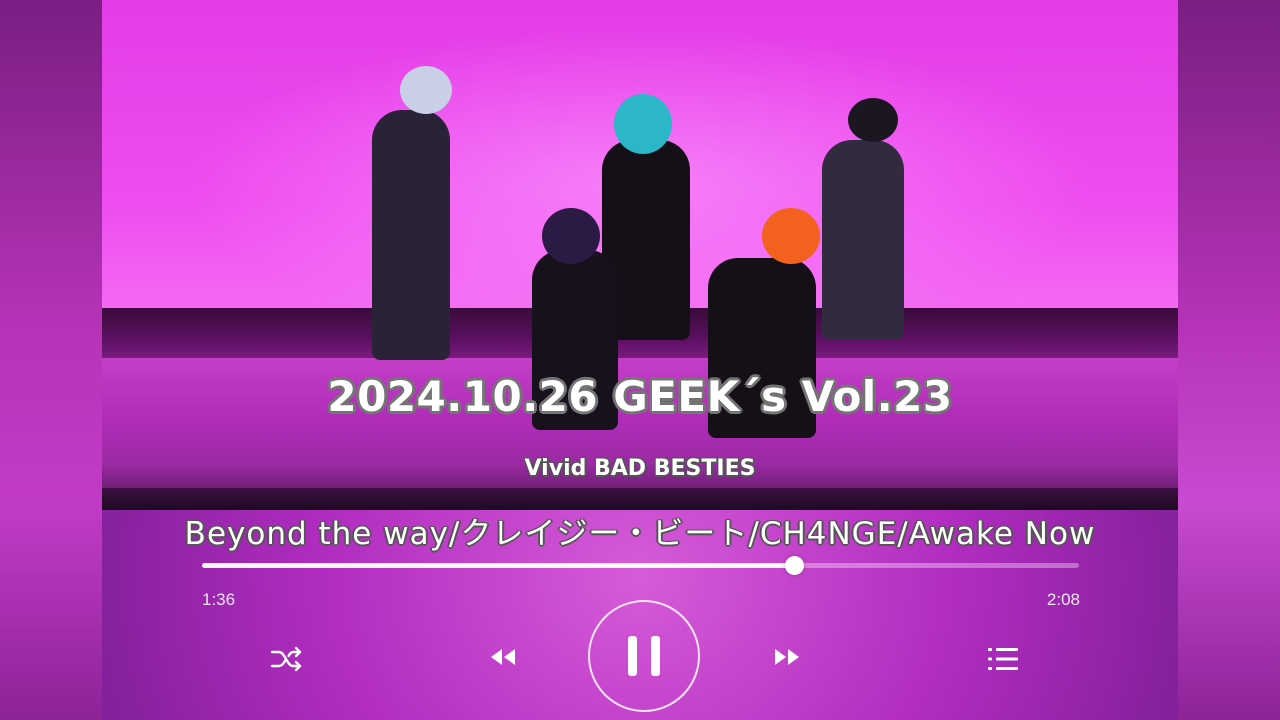 The width and height of the screenshot is (1280, 720). I want to click on dancer-1-hair, so click(426, 90).